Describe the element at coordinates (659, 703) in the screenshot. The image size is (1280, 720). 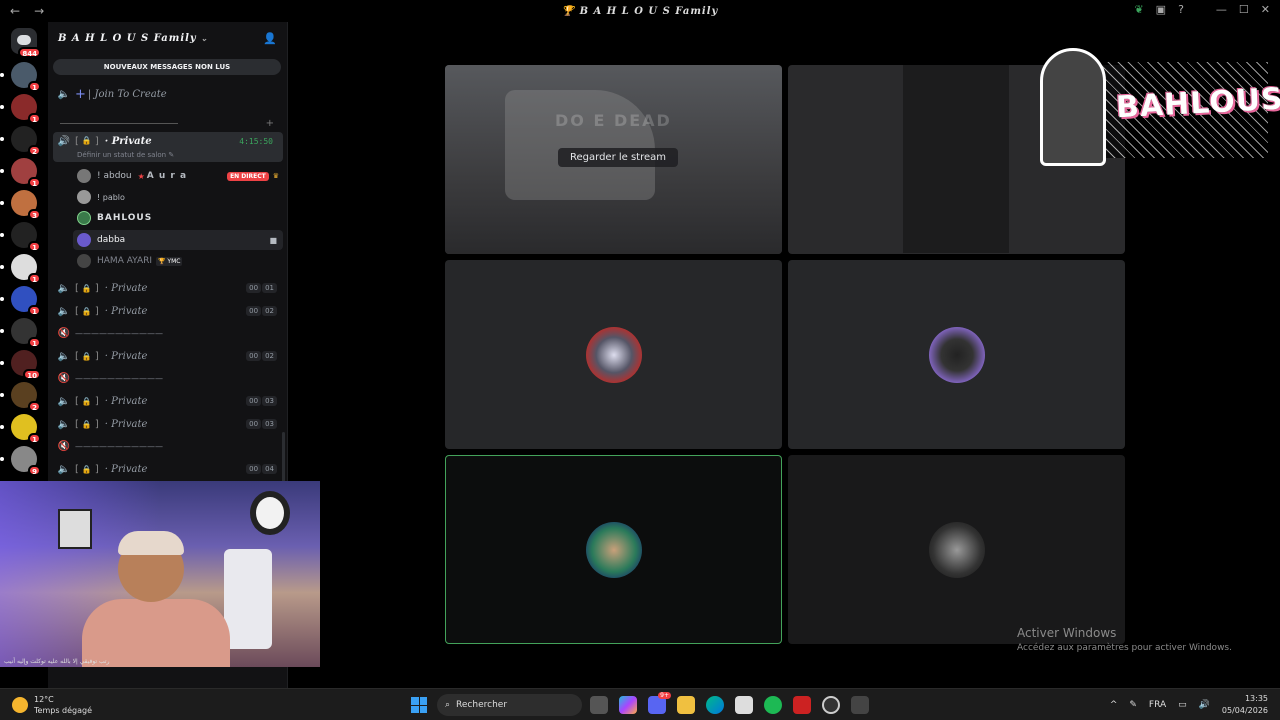
I see `discord-icon: 9+` at that location.